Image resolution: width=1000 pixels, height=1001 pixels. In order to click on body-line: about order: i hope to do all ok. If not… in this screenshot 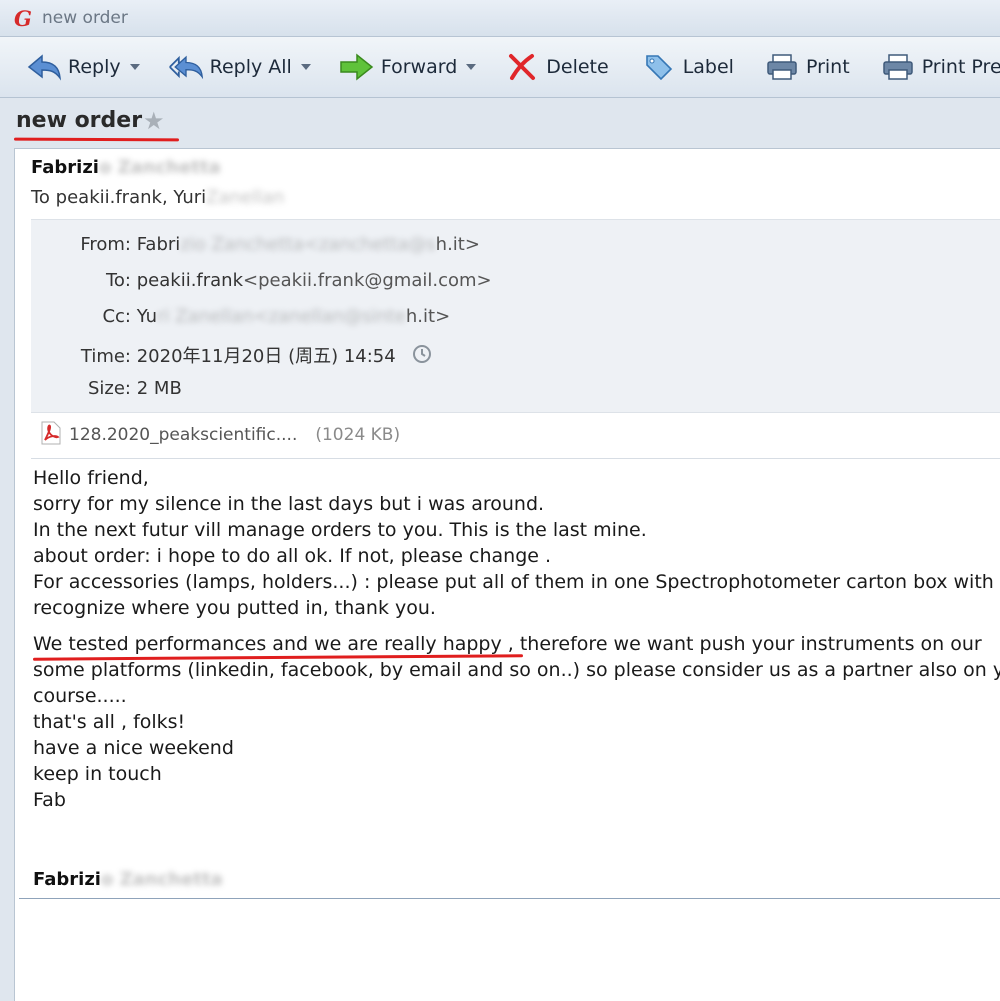, I will do `click(292, 556)`.